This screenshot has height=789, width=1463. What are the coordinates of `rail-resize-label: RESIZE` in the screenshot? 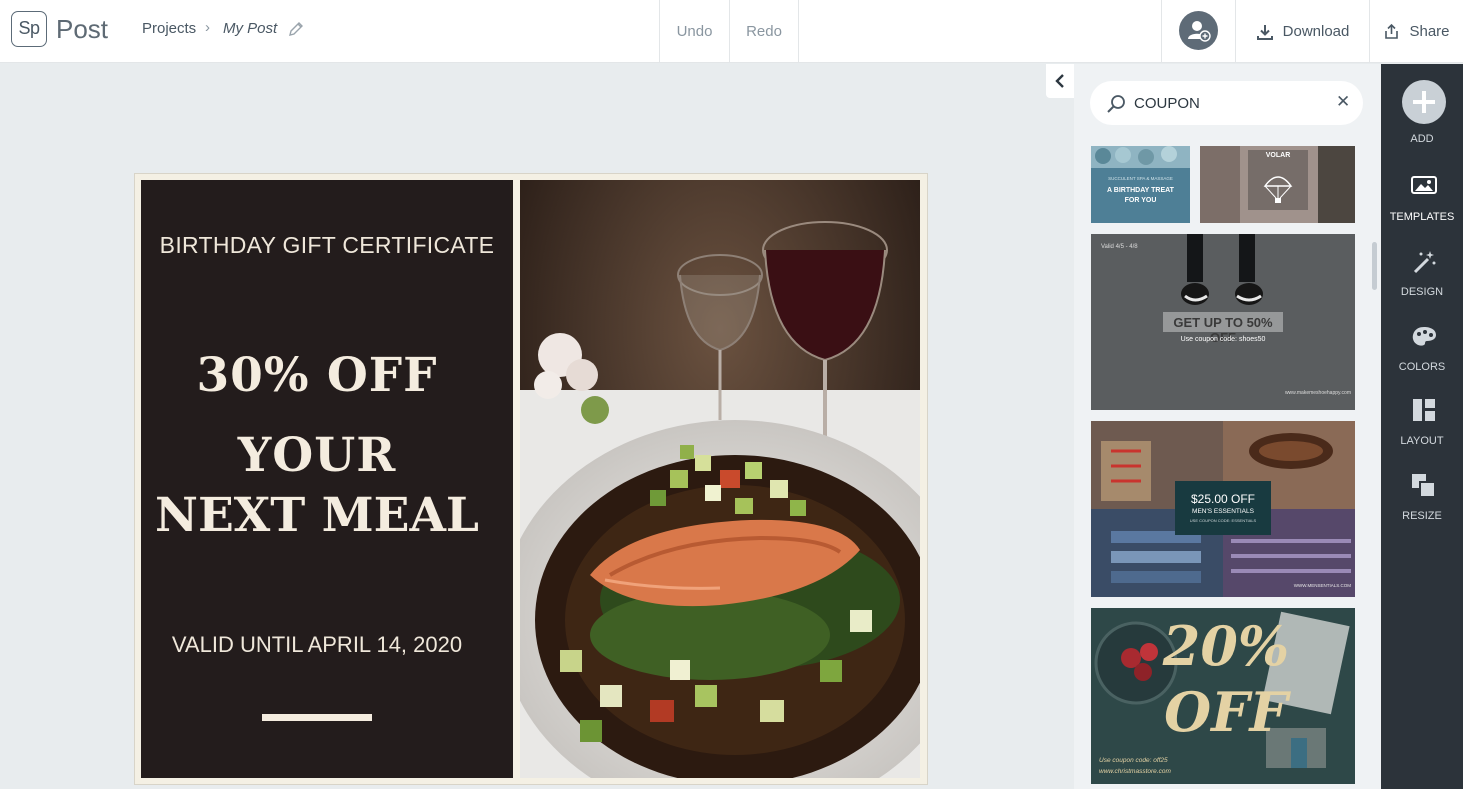 It's located at (1422, 516).